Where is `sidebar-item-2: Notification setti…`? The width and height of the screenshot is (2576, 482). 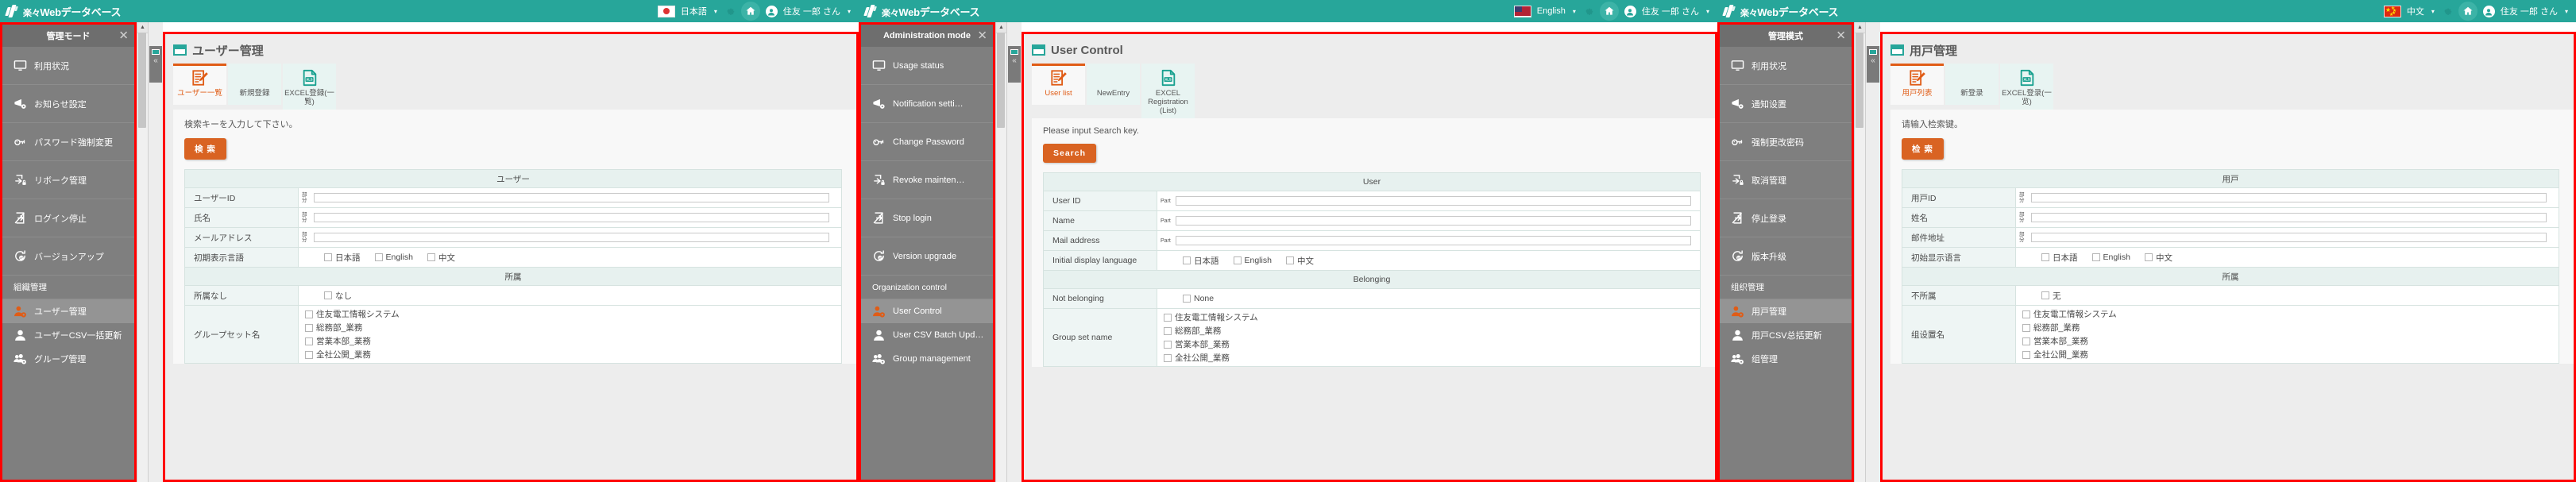 sidebar-item-2: Notification setti… is located at coordinates (927, 104).